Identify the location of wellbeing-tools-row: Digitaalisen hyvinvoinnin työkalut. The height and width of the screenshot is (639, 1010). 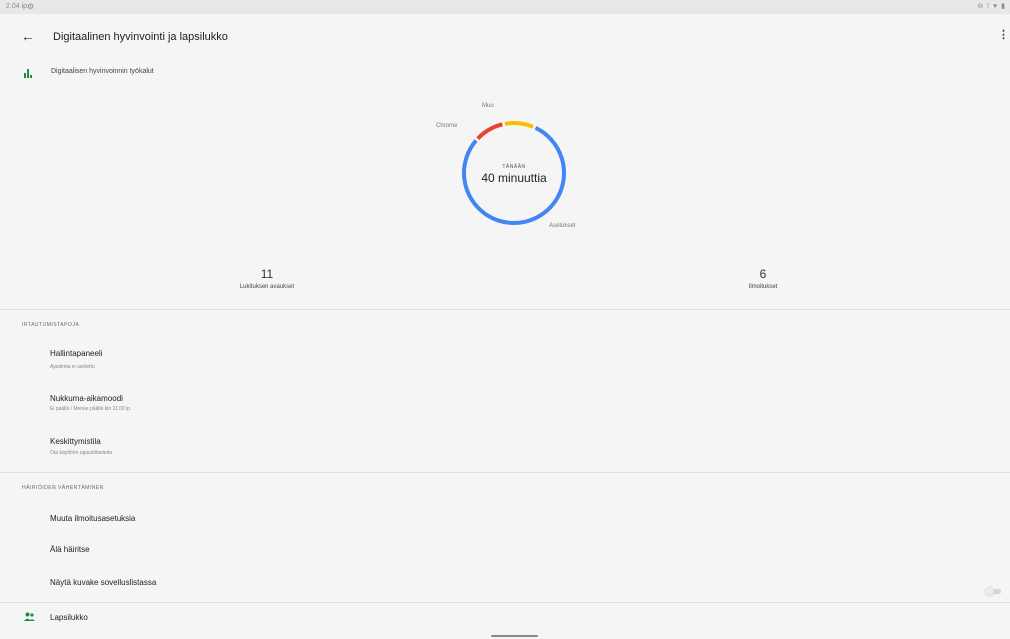
(505, 75).